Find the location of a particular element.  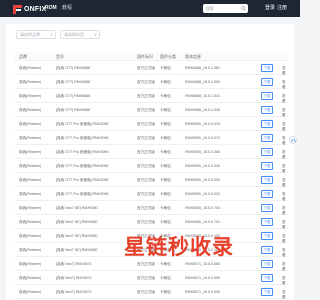

search-placeholder: 搜索 is located at coordinates (210, 8).